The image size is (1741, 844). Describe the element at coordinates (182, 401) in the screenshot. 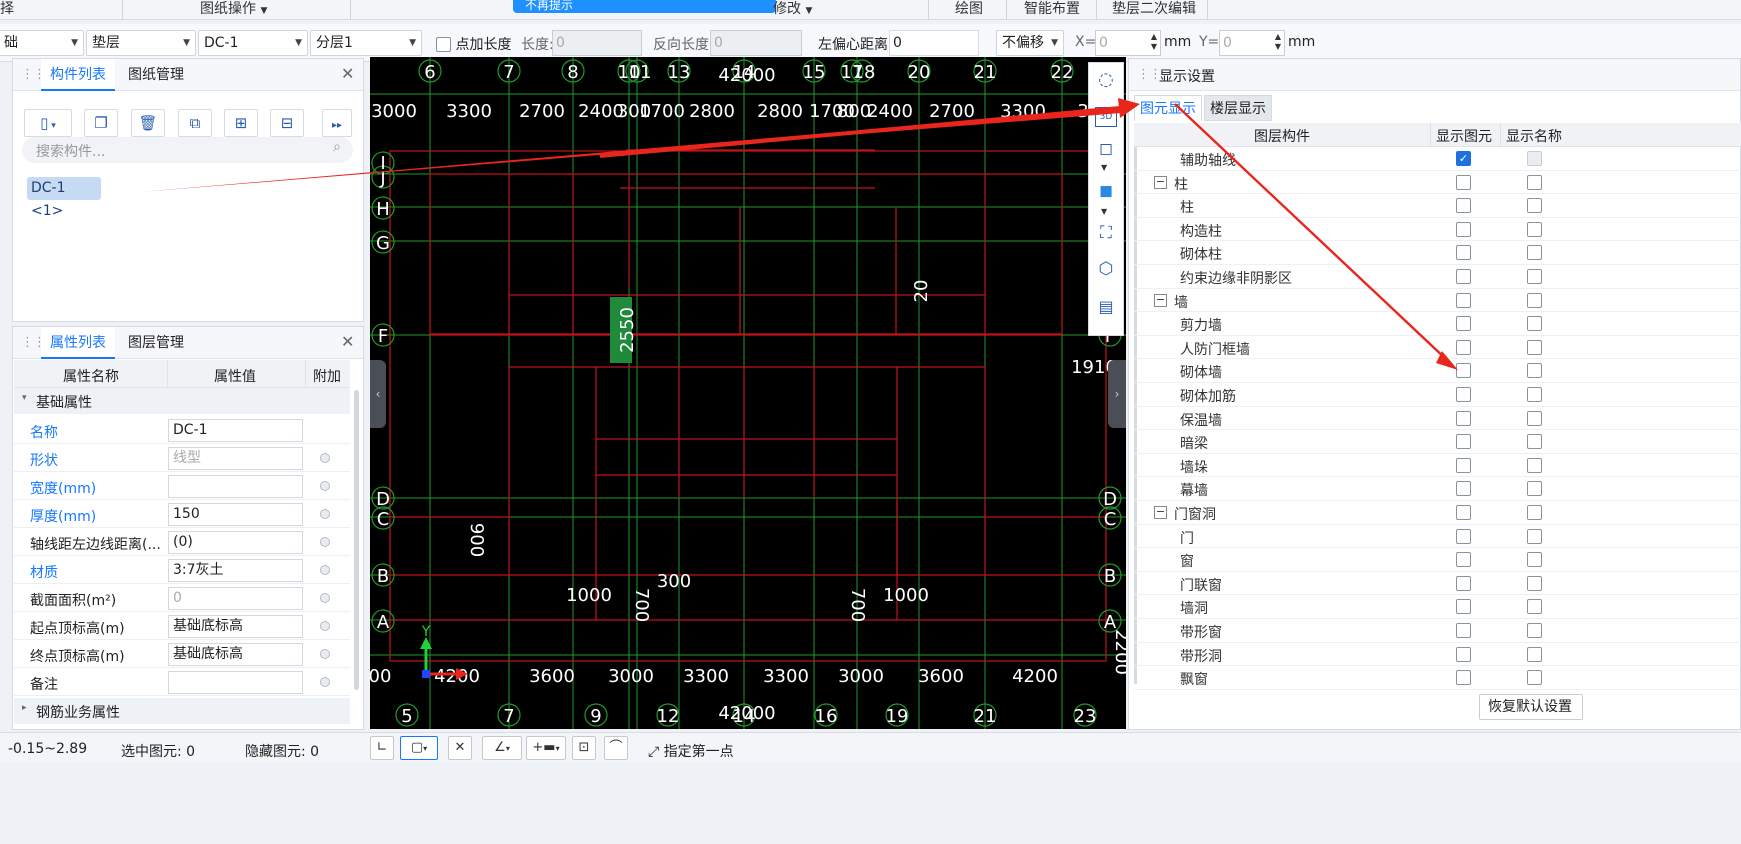

I see `property-group-basic: ▾ 基础属性` at that location.